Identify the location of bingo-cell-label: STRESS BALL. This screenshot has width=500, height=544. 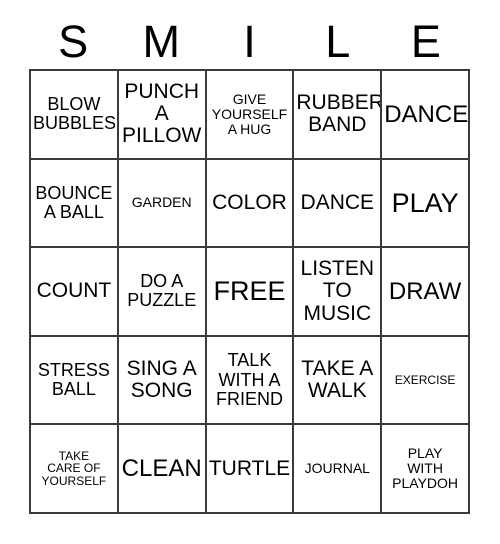
(73, 380).